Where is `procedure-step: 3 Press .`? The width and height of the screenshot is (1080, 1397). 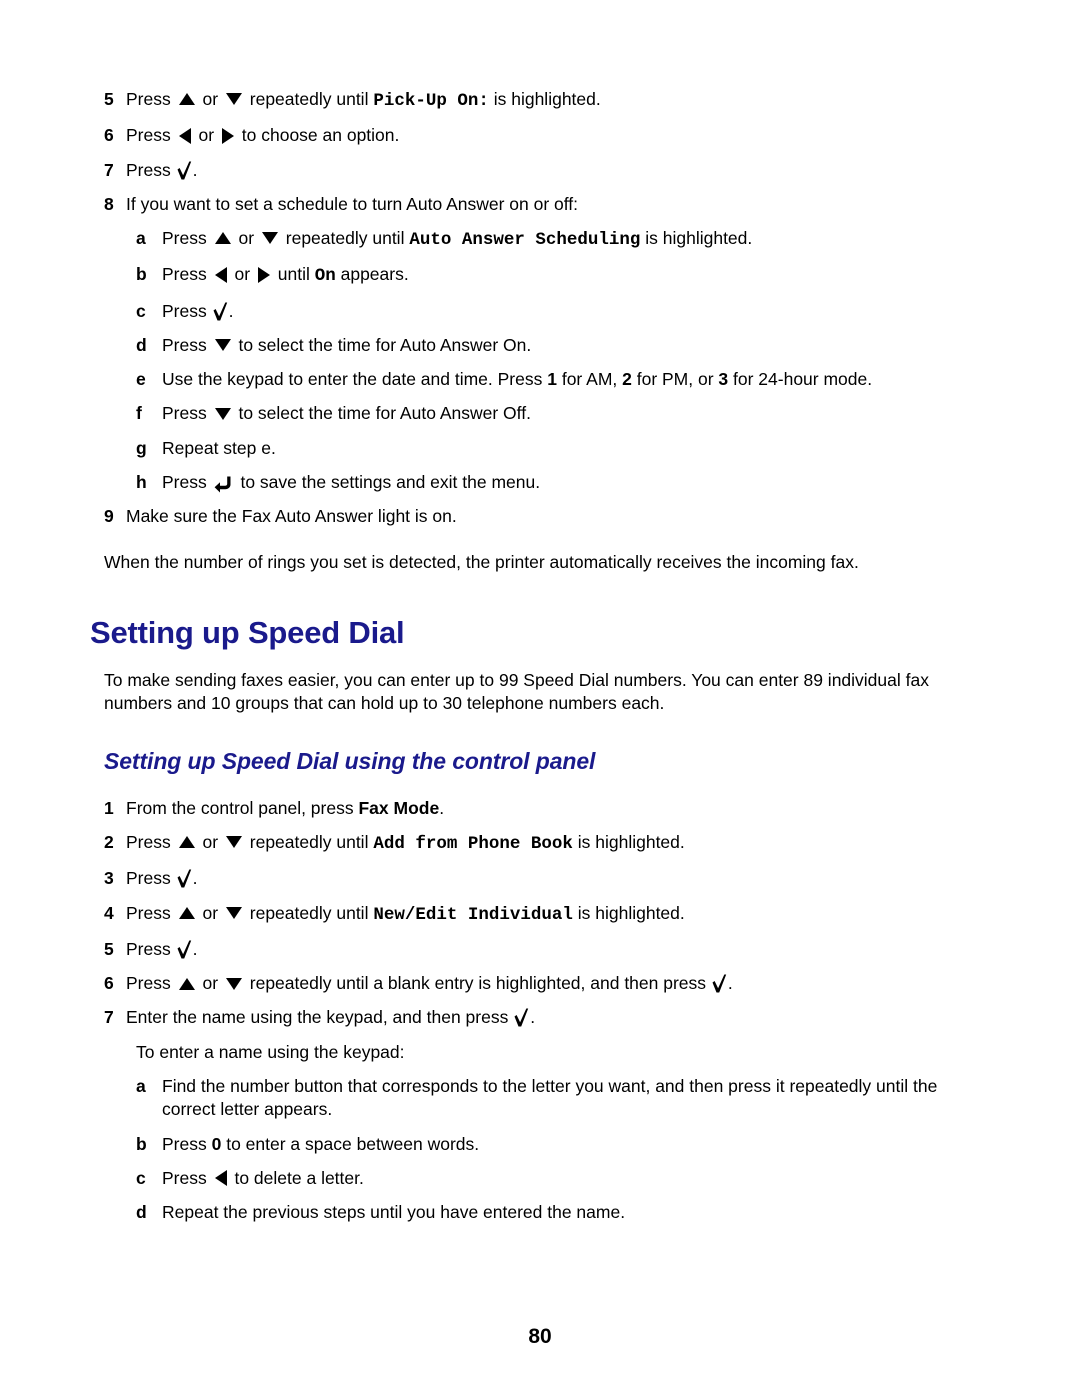
procedure-step: 3 Press . is located at coordinates (547, 878).